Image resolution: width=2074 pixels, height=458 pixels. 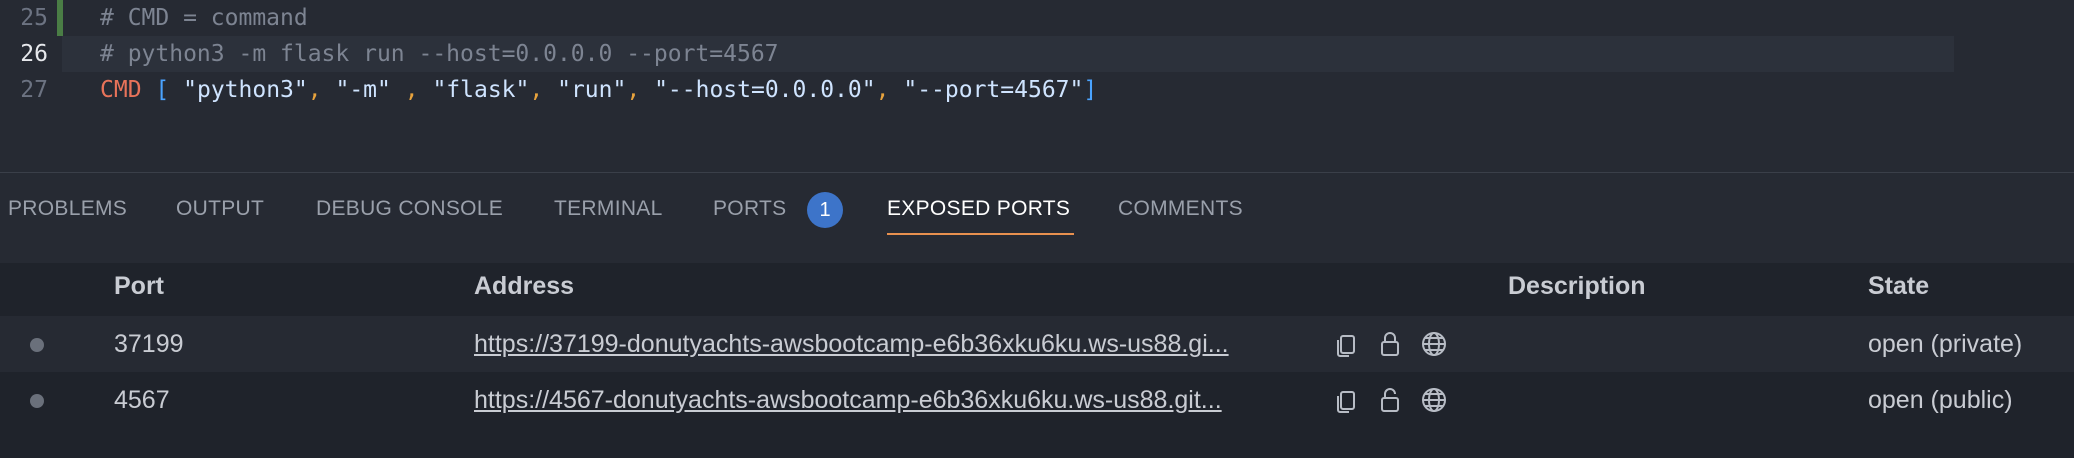 What do you see at coordinates (363, 90) in the screenshot?
I see `code-string: "-m"` at bounding box center [363, 90].